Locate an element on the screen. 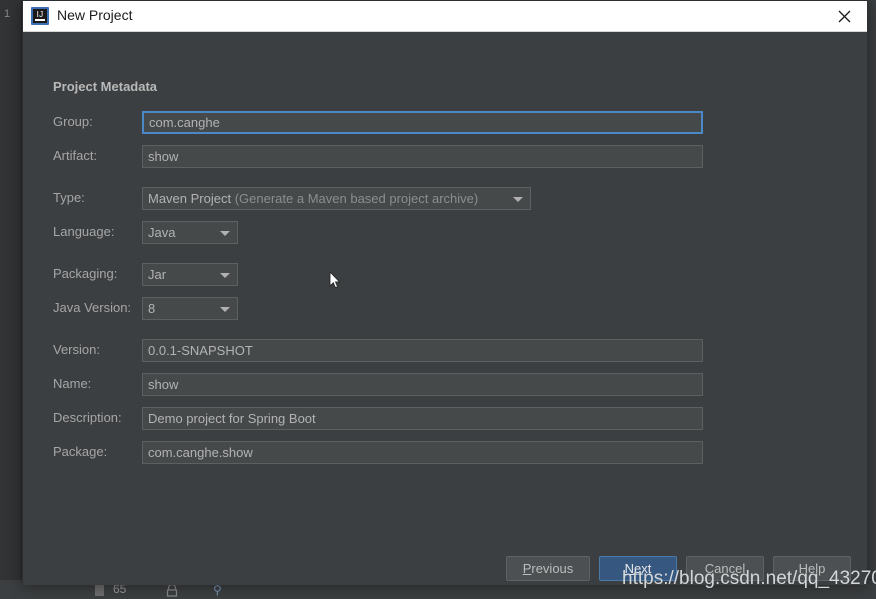  combo-java-version-value: 8 is located at coordinates (152, 308).